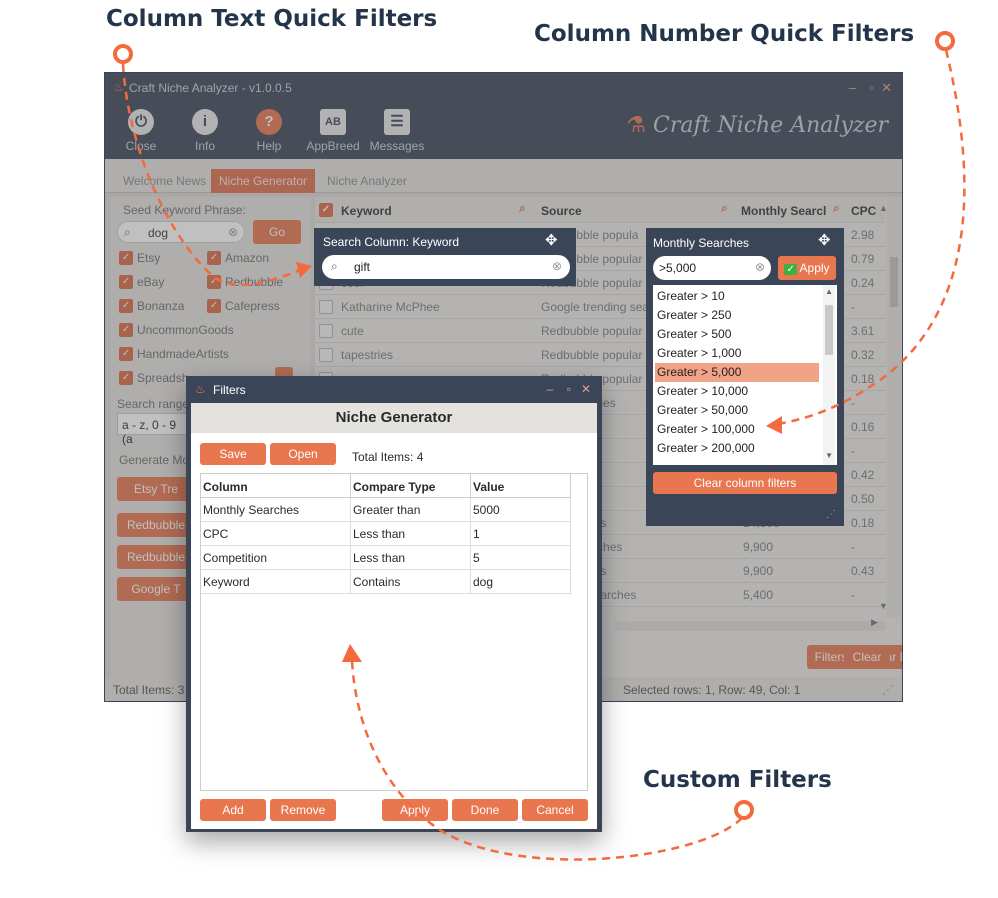 The image size is (998, 898). I want to click on text-filter-arrow, so click(211, 174).